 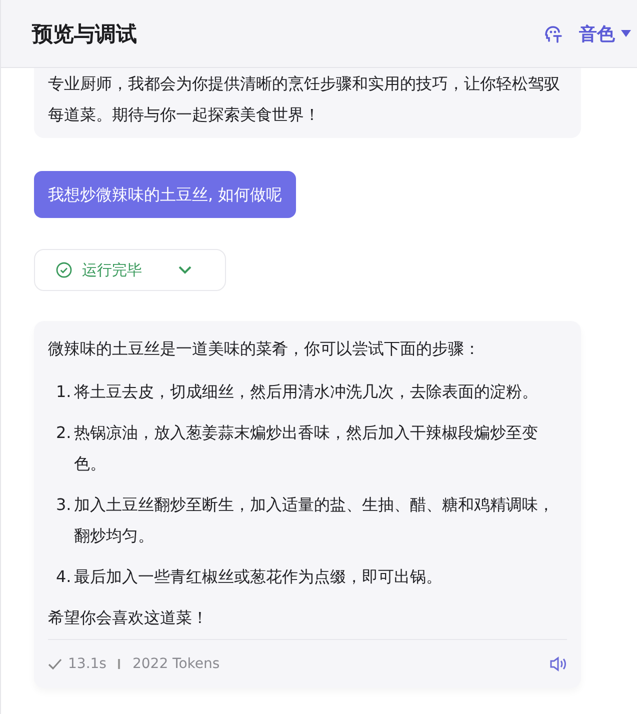 I want to click on token-count: 2022 Tokens, so click(x=176, y=664).